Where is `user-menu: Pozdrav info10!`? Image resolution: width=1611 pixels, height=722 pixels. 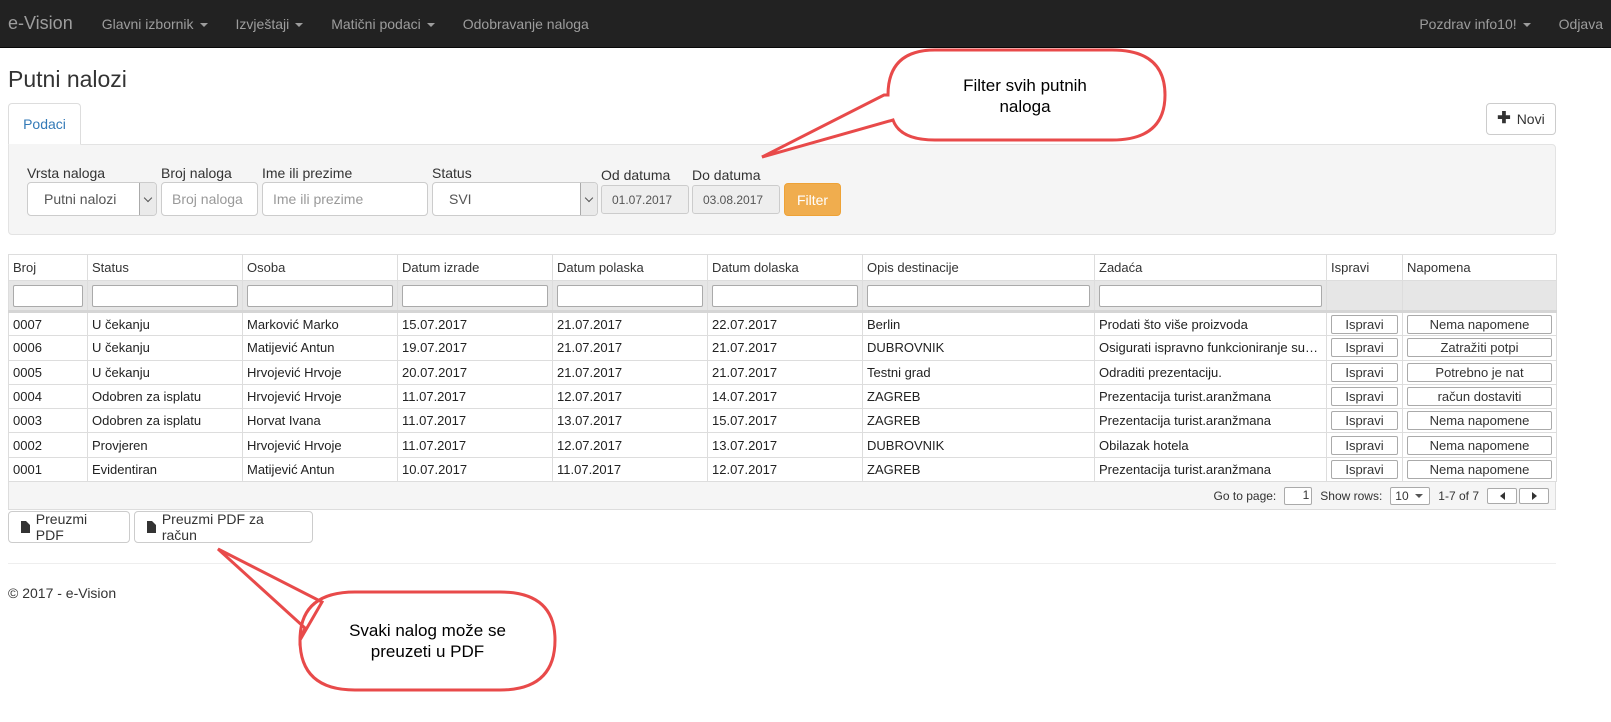 user-menu: Pozdrav info10! is located at coordinates (1474, 24).